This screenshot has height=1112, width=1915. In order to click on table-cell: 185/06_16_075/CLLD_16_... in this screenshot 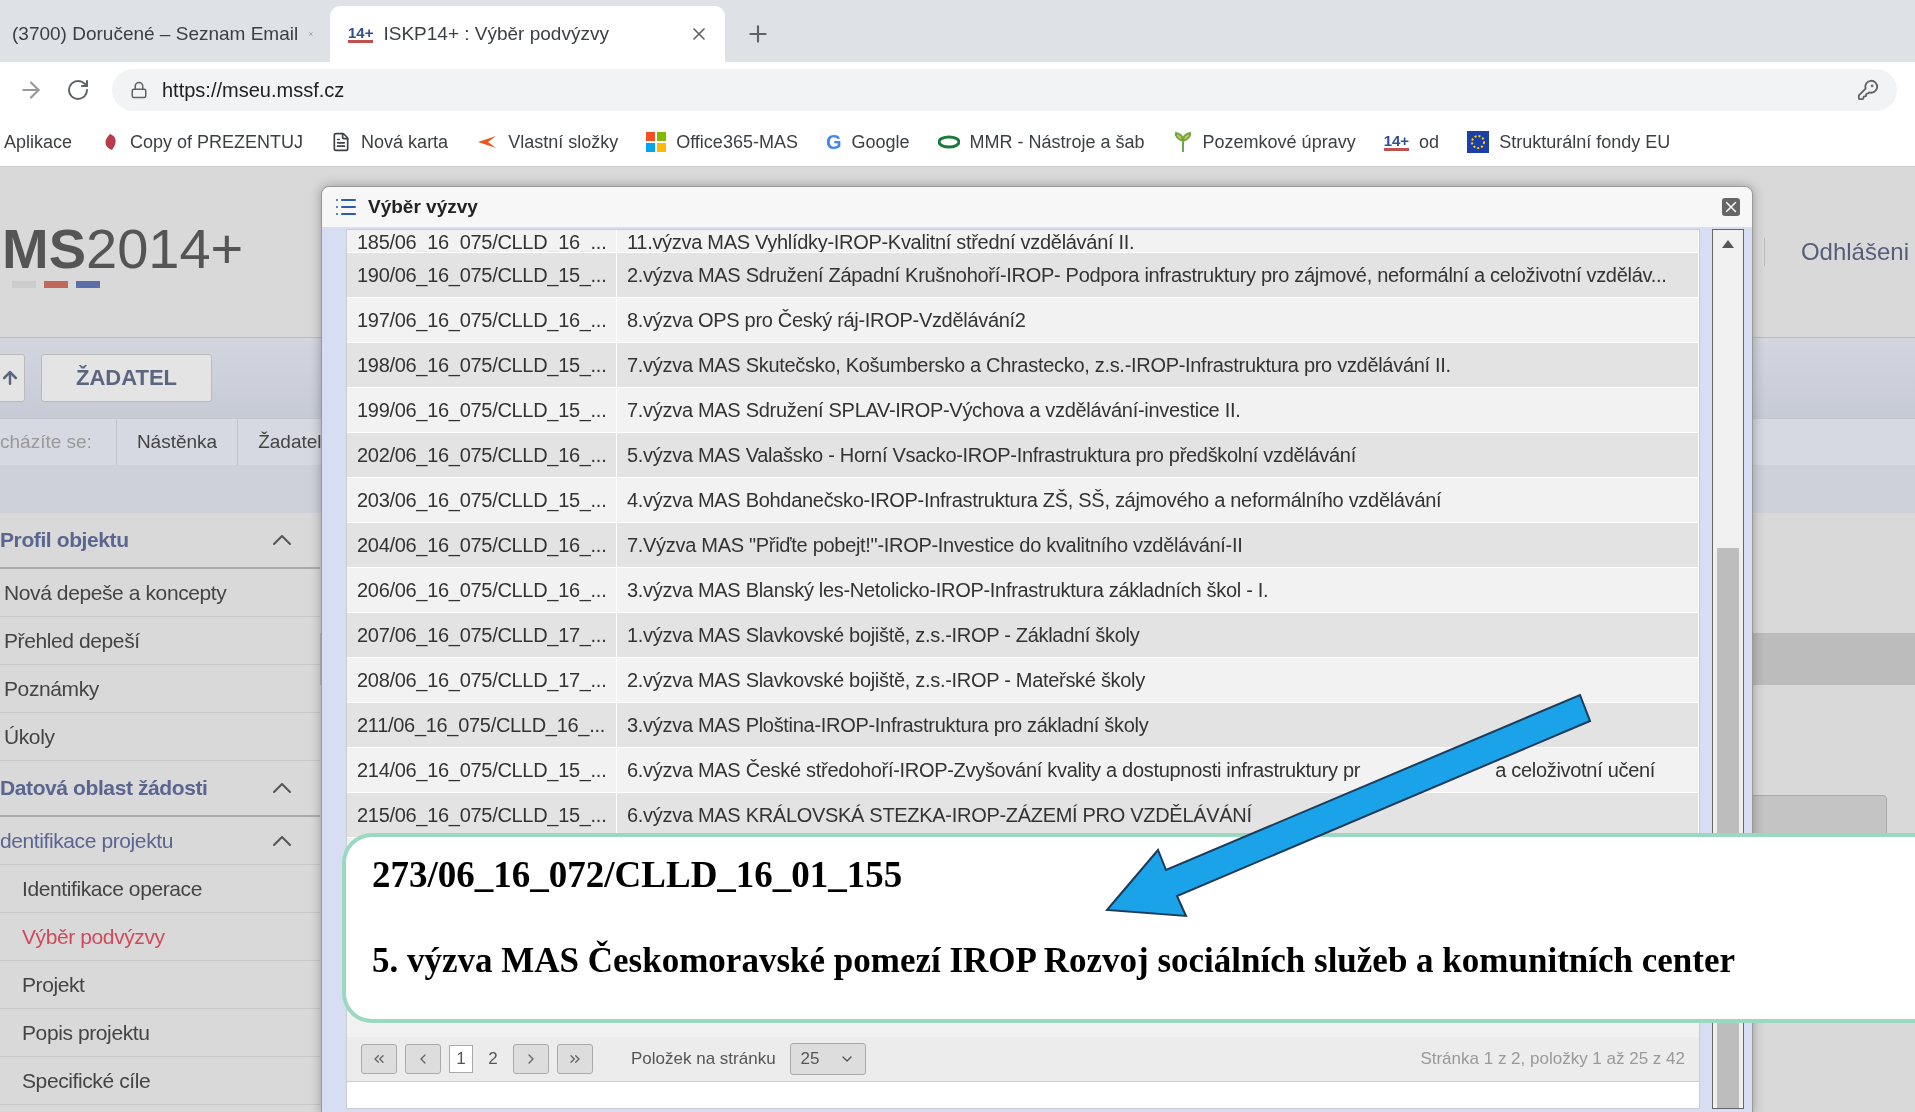, I will do `click(482, 241)`.